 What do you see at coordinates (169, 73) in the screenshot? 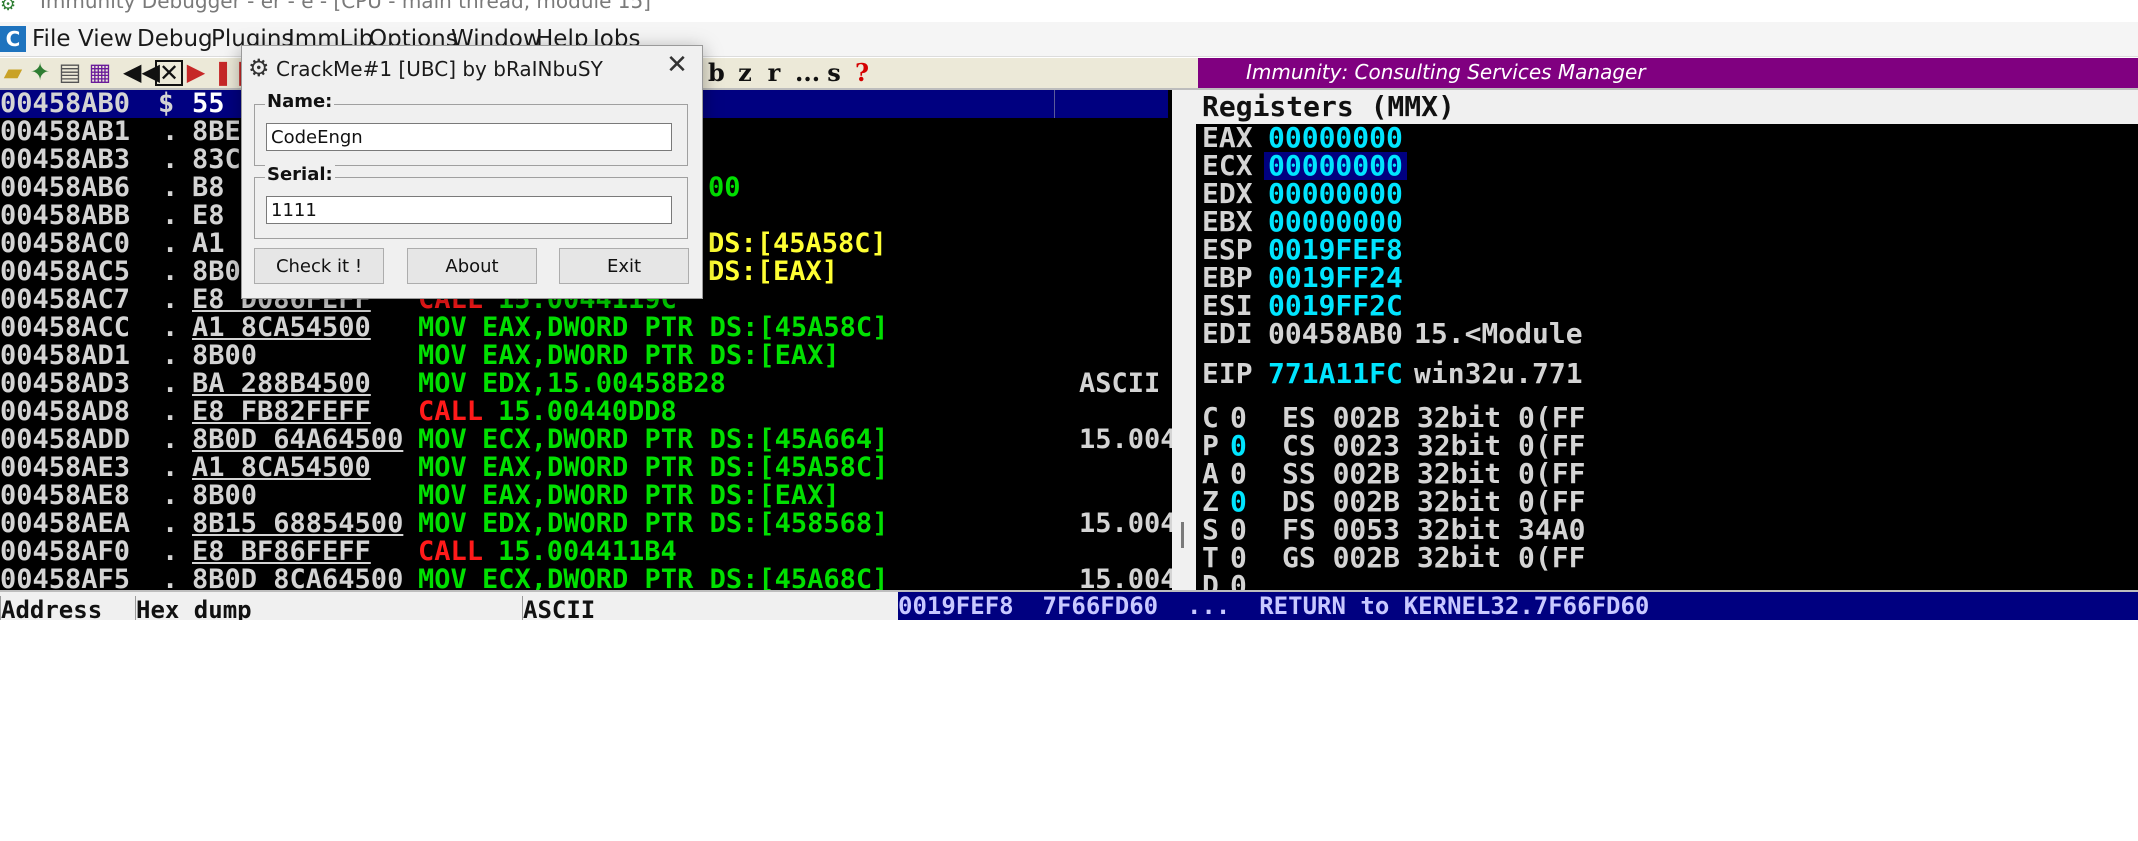
I see `stop-icon: ✕` at bounding box center [169, 73].